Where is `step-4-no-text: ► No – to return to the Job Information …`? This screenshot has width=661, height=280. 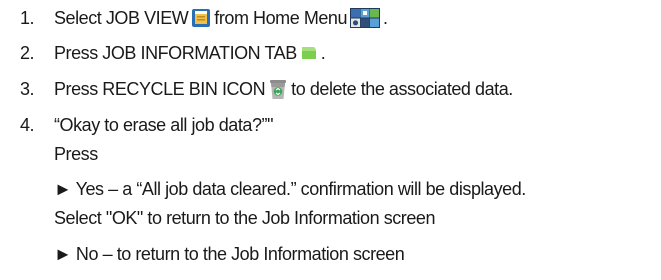
step-4-no-text: ► No – to return to the Job Information … is located at coordinates (229, 254).